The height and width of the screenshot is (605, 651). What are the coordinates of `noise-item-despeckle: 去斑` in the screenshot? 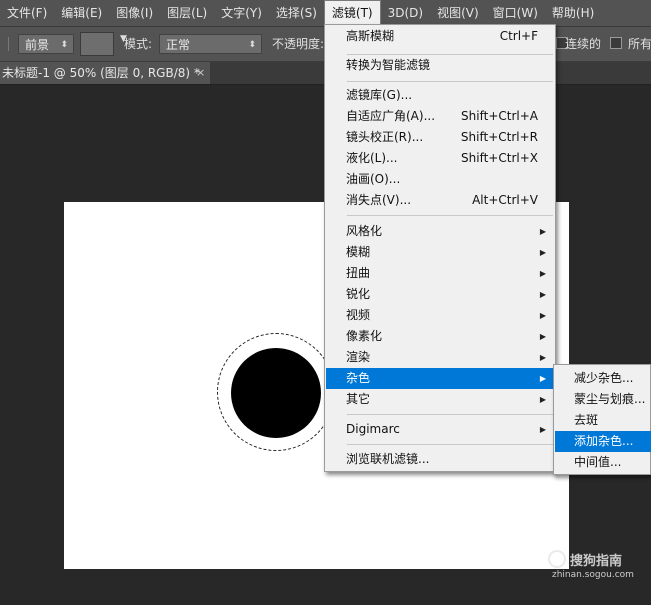 It's located at (603, 420).